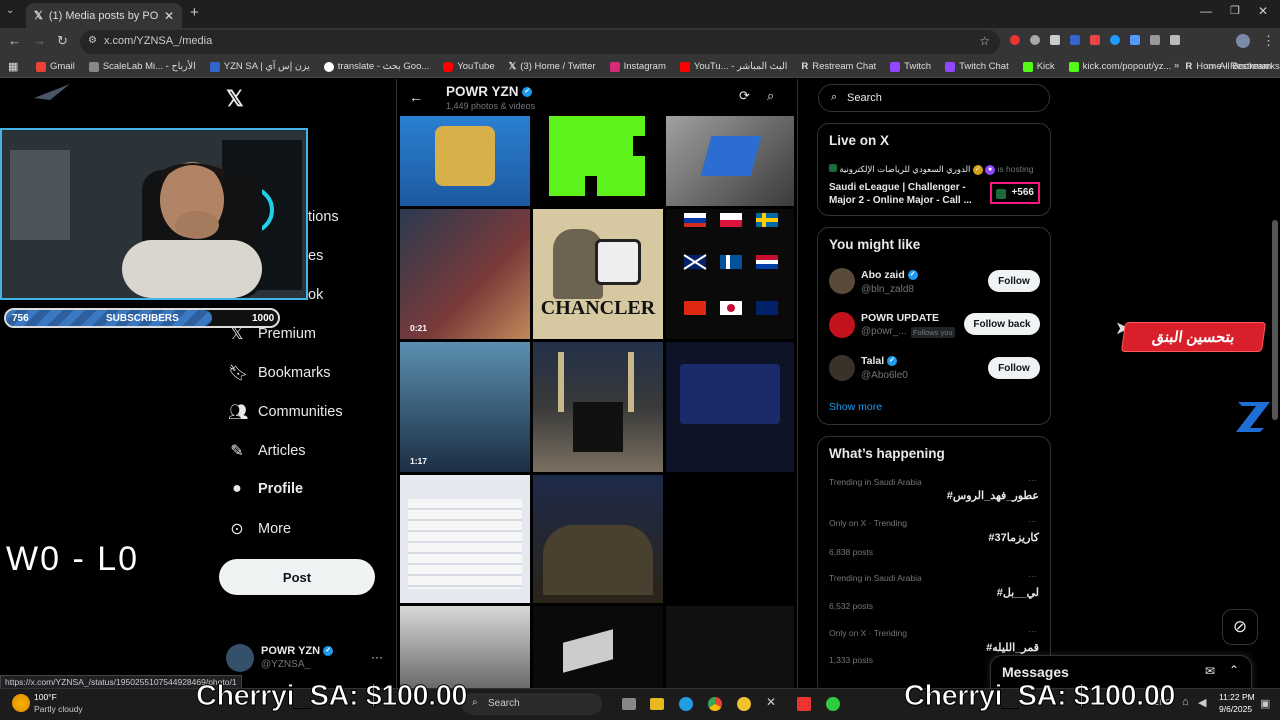  What do you see at coordinates (1176, 65) in the screenshot?
I see `more-bookmarks-icon: »` at bounding box center [1176, 65].